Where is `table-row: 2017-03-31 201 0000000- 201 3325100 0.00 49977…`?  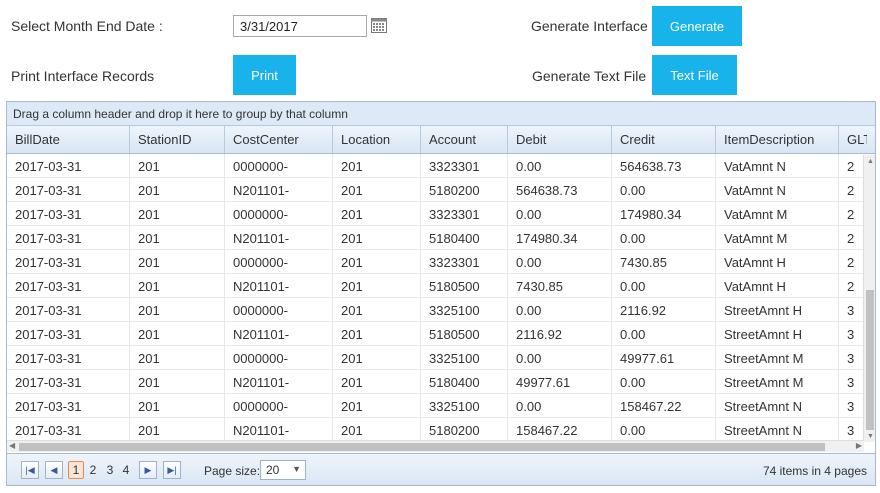 table-row: 2017-03-31 201 0000000- 201 3325100 0.00 49977… is located at coordinates (441, 358).